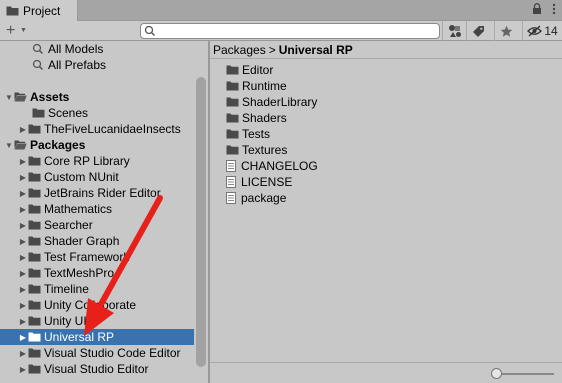 The height and width of the screenshot is (383, 562). What do you see at coordinates (272, 166) in the screenshot?
I see `file-item-changelog: CHANGELOG` at bounding box center [272, 166].